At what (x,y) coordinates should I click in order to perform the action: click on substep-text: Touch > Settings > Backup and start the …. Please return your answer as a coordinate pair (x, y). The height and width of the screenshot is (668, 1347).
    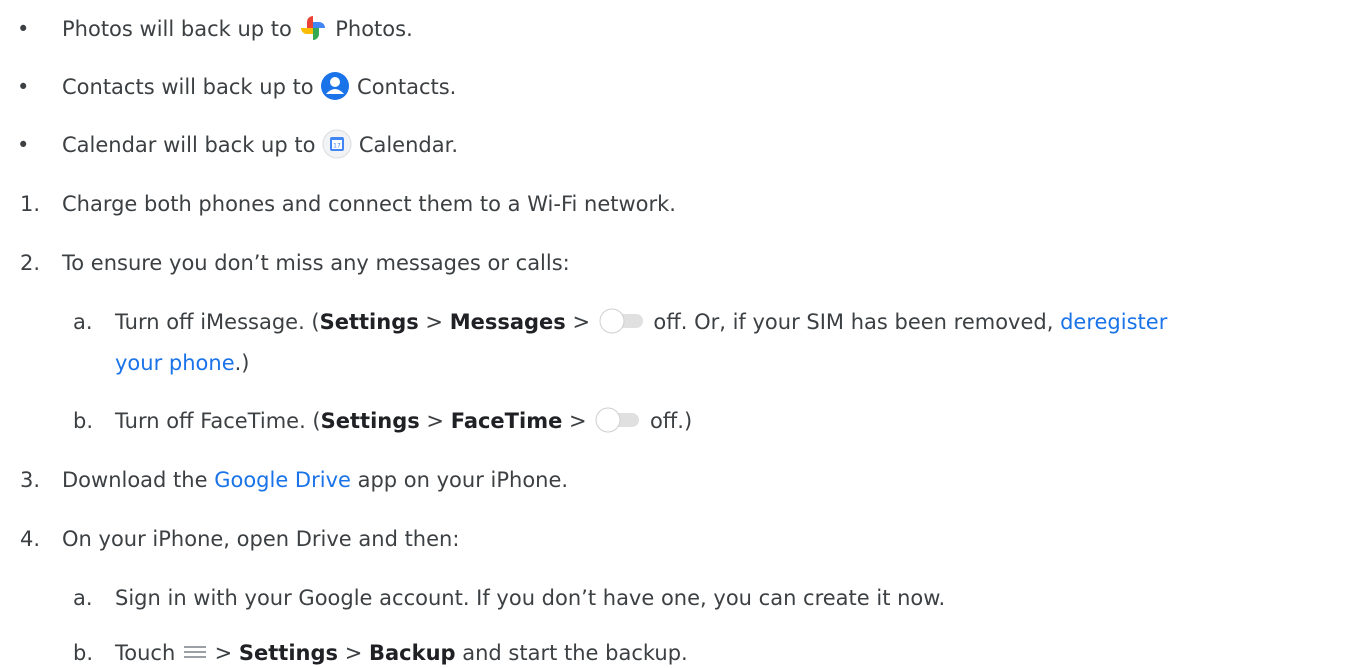
    Looking at the image, I should click on (401, 653).